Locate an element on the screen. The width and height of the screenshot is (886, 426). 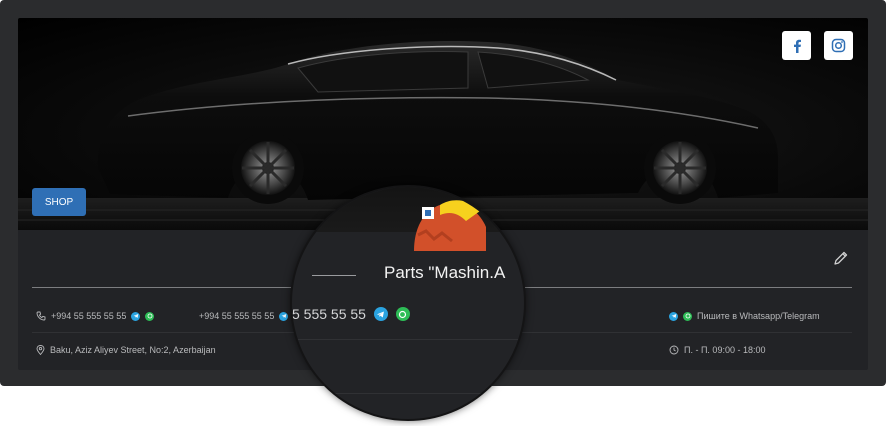
clock-icon is located at coordinates (674, 350).